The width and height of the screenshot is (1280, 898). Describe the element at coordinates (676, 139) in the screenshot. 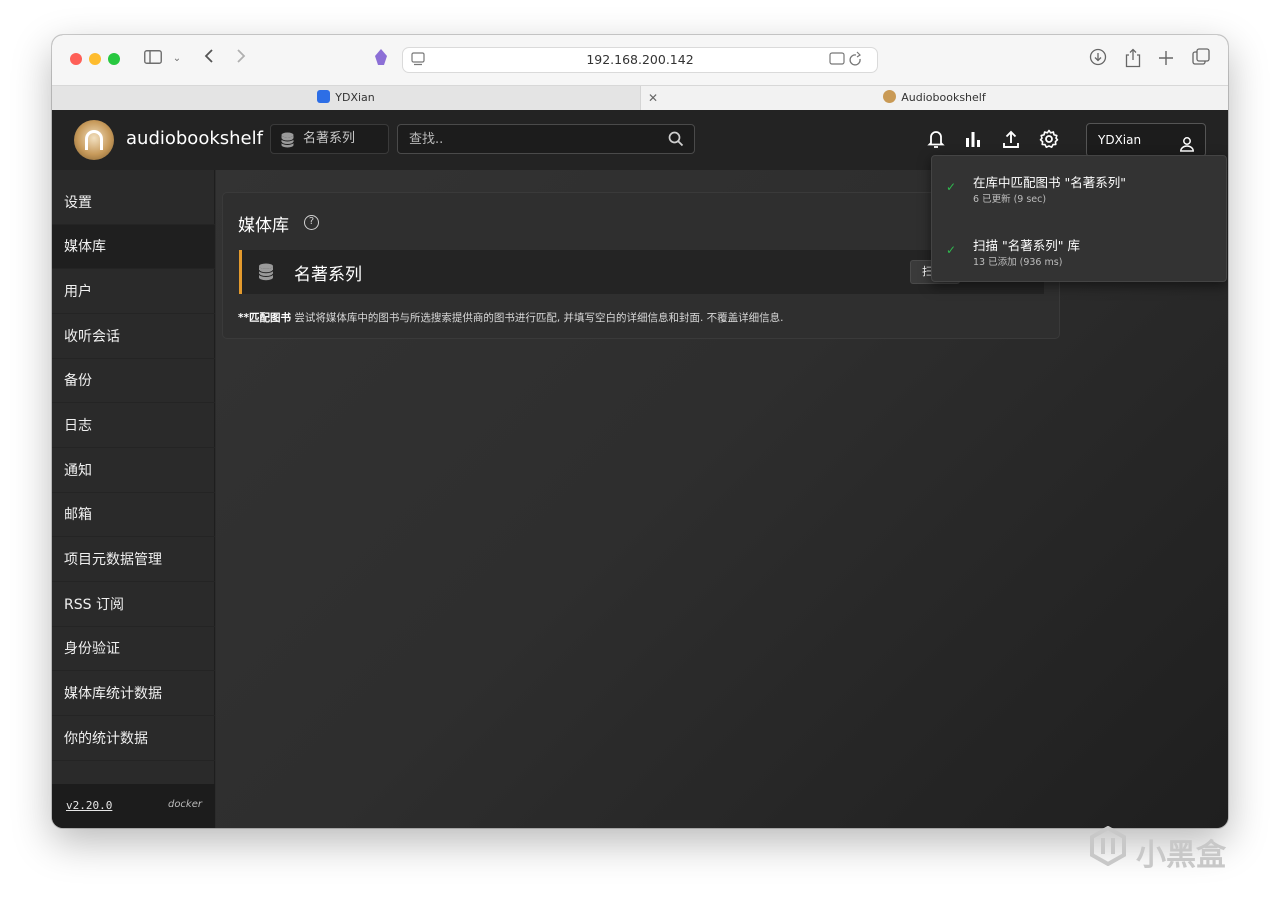

I see `search-icon` at that location.